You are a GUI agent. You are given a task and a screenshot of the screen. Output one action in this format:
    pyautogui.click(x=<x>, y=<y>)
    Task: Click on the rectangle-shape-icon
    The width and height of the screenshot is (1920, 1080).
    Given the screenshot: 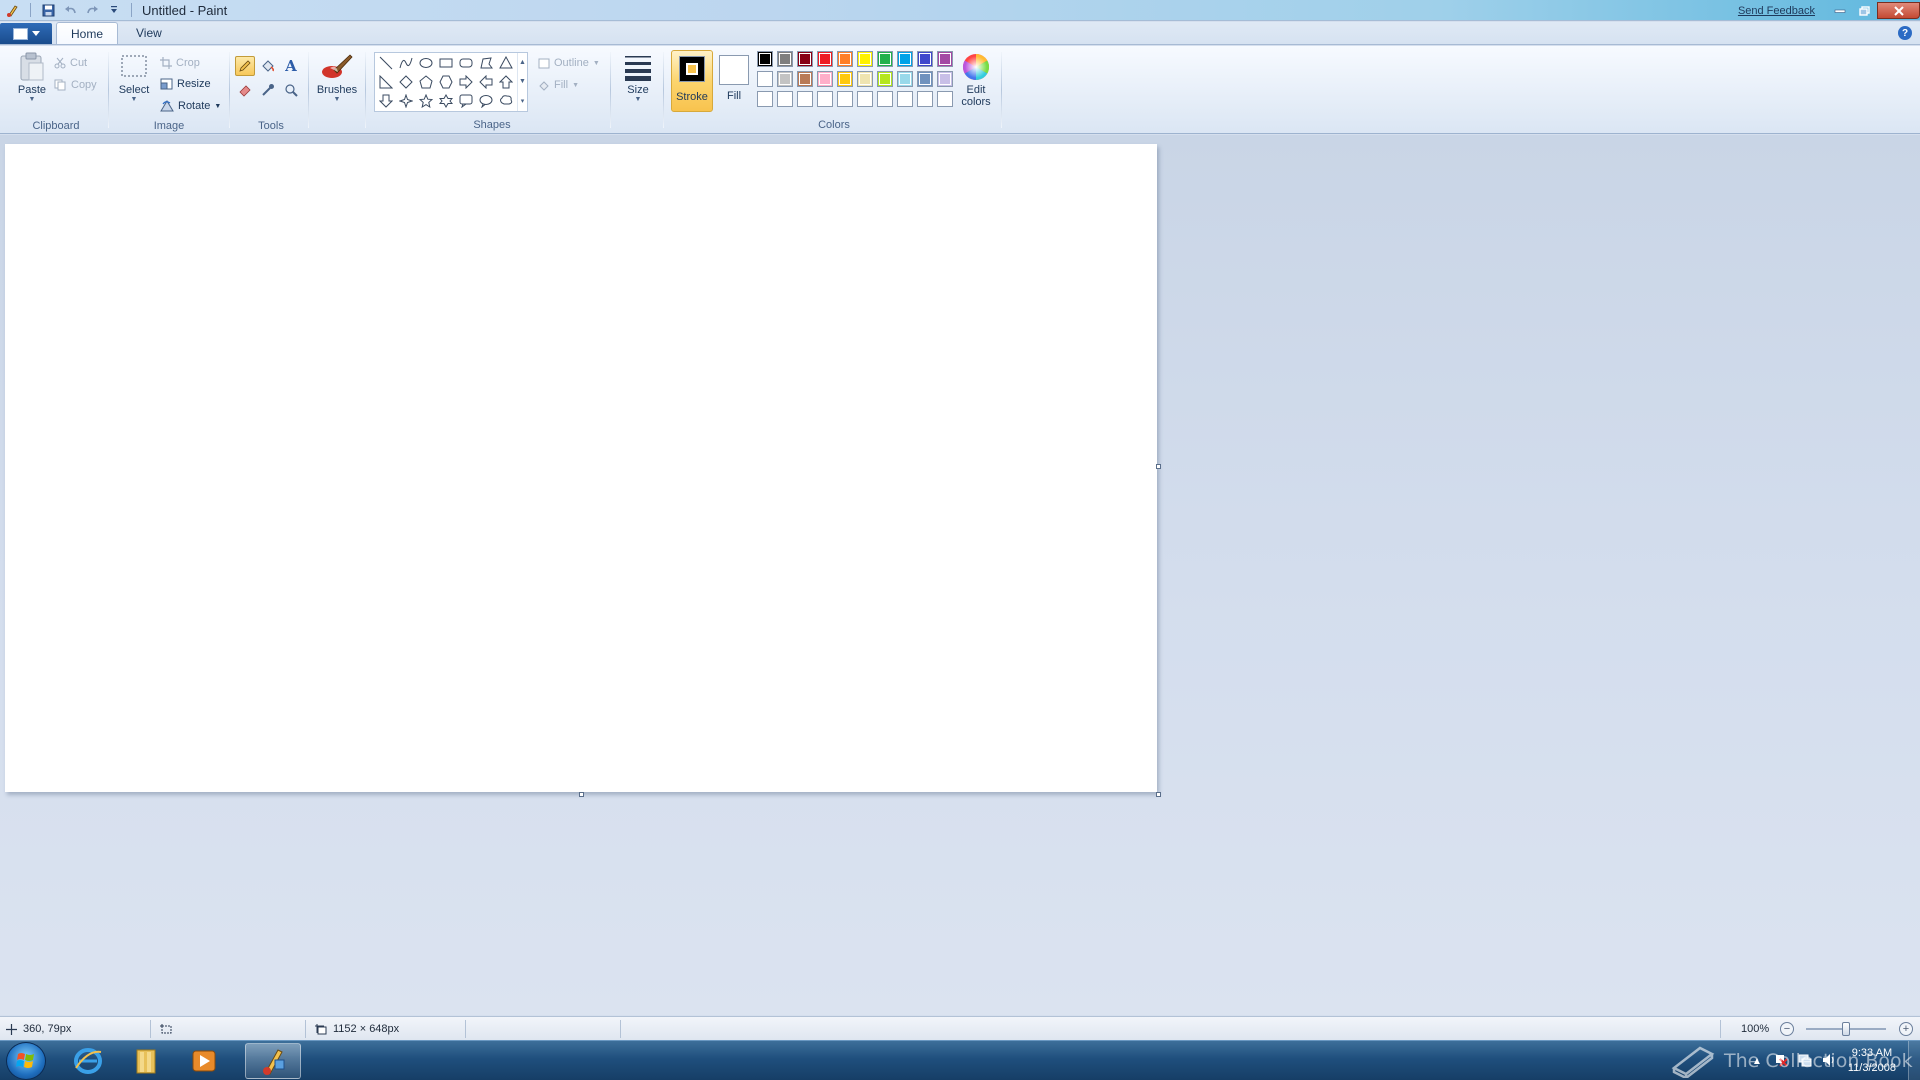 What is the action you would take?
    pyautogui.click(x=446, y=63)
    